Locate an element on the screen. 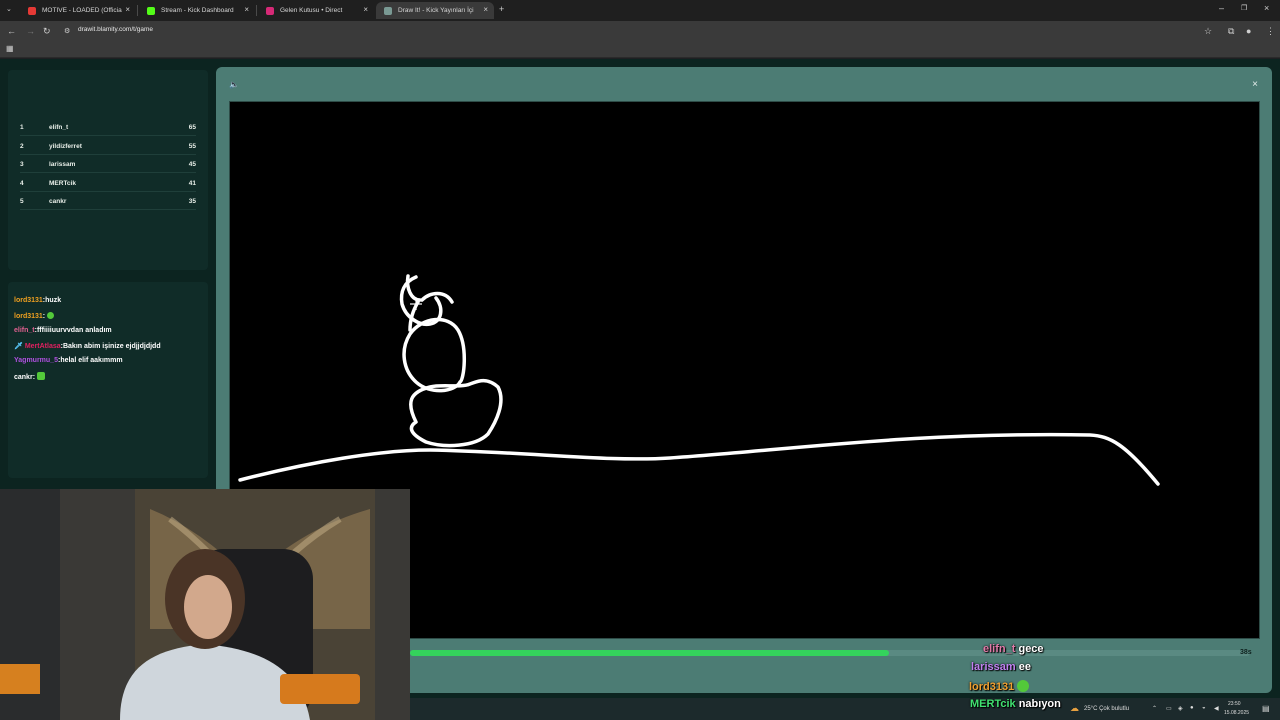  chat-text: gece is located at coordinates (1031, 649).